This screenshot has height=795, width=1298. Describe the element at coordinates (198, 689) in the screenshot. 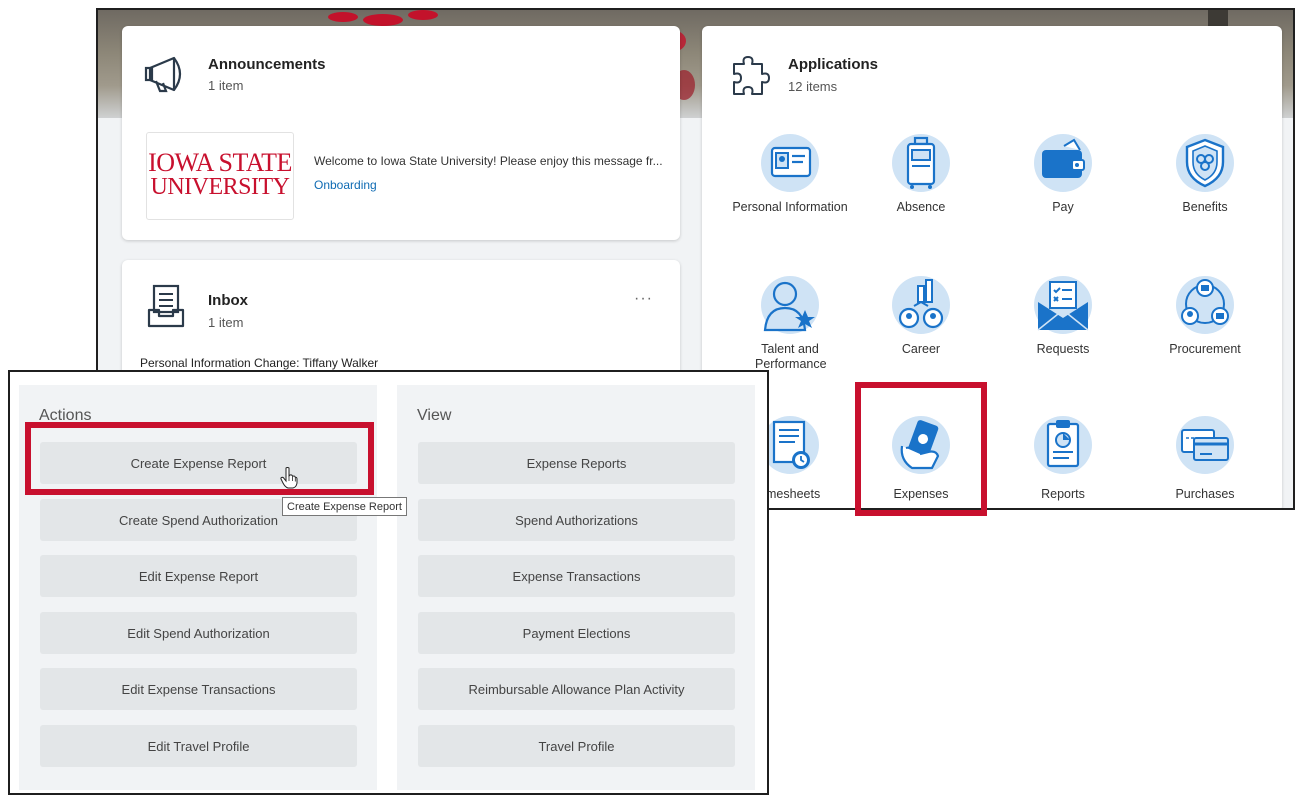

I see `edit-expense-transactions-button: Edit Expense Transactions` at that location.